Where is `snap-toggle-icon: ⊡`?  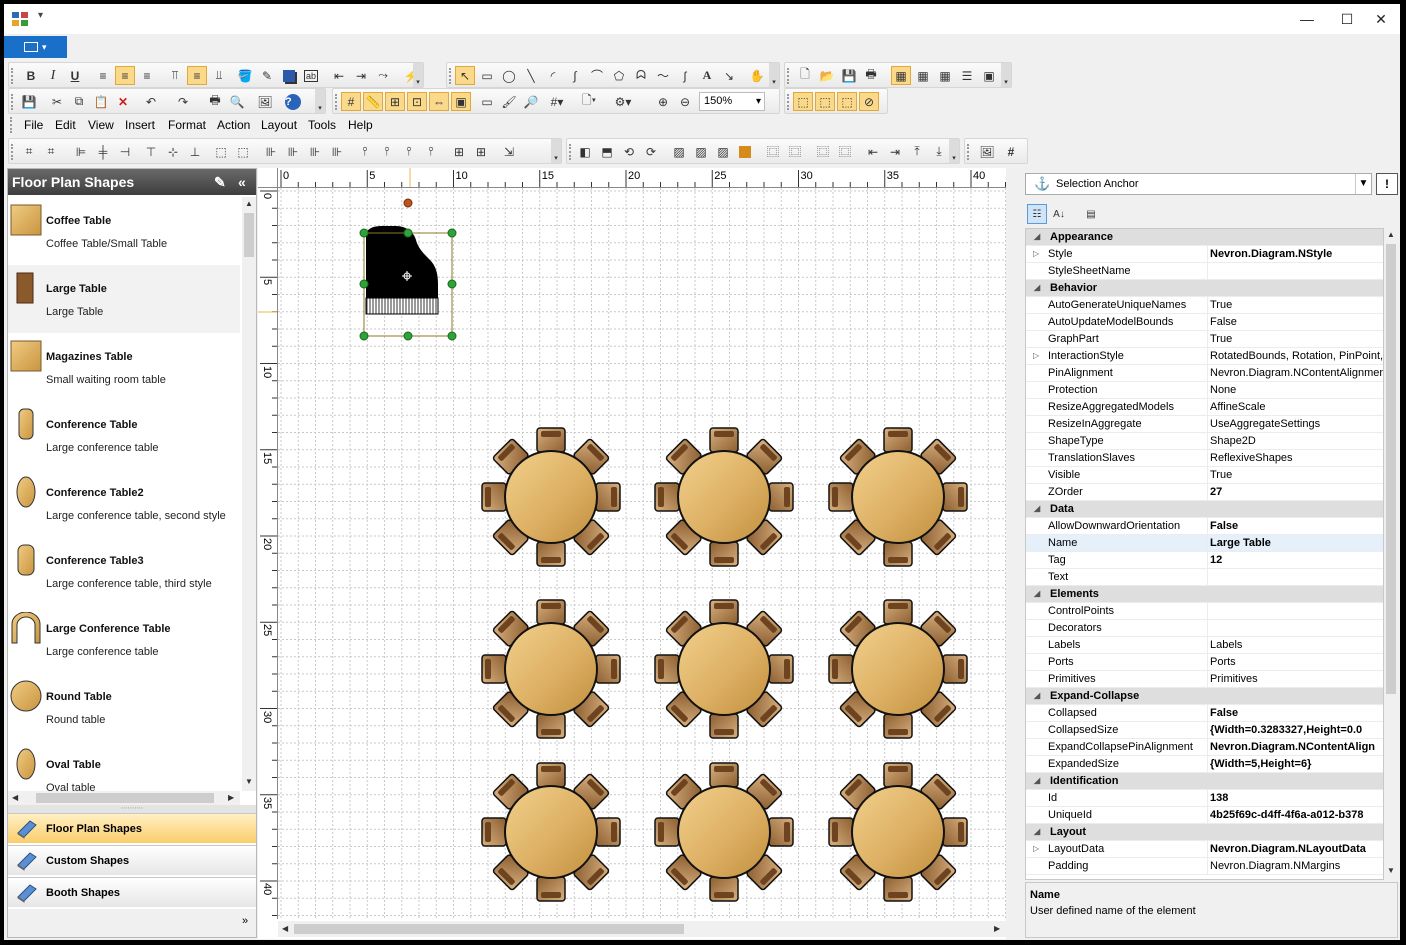 snap-toggle-icon: ⊡ is located at coordinates (417, 101).